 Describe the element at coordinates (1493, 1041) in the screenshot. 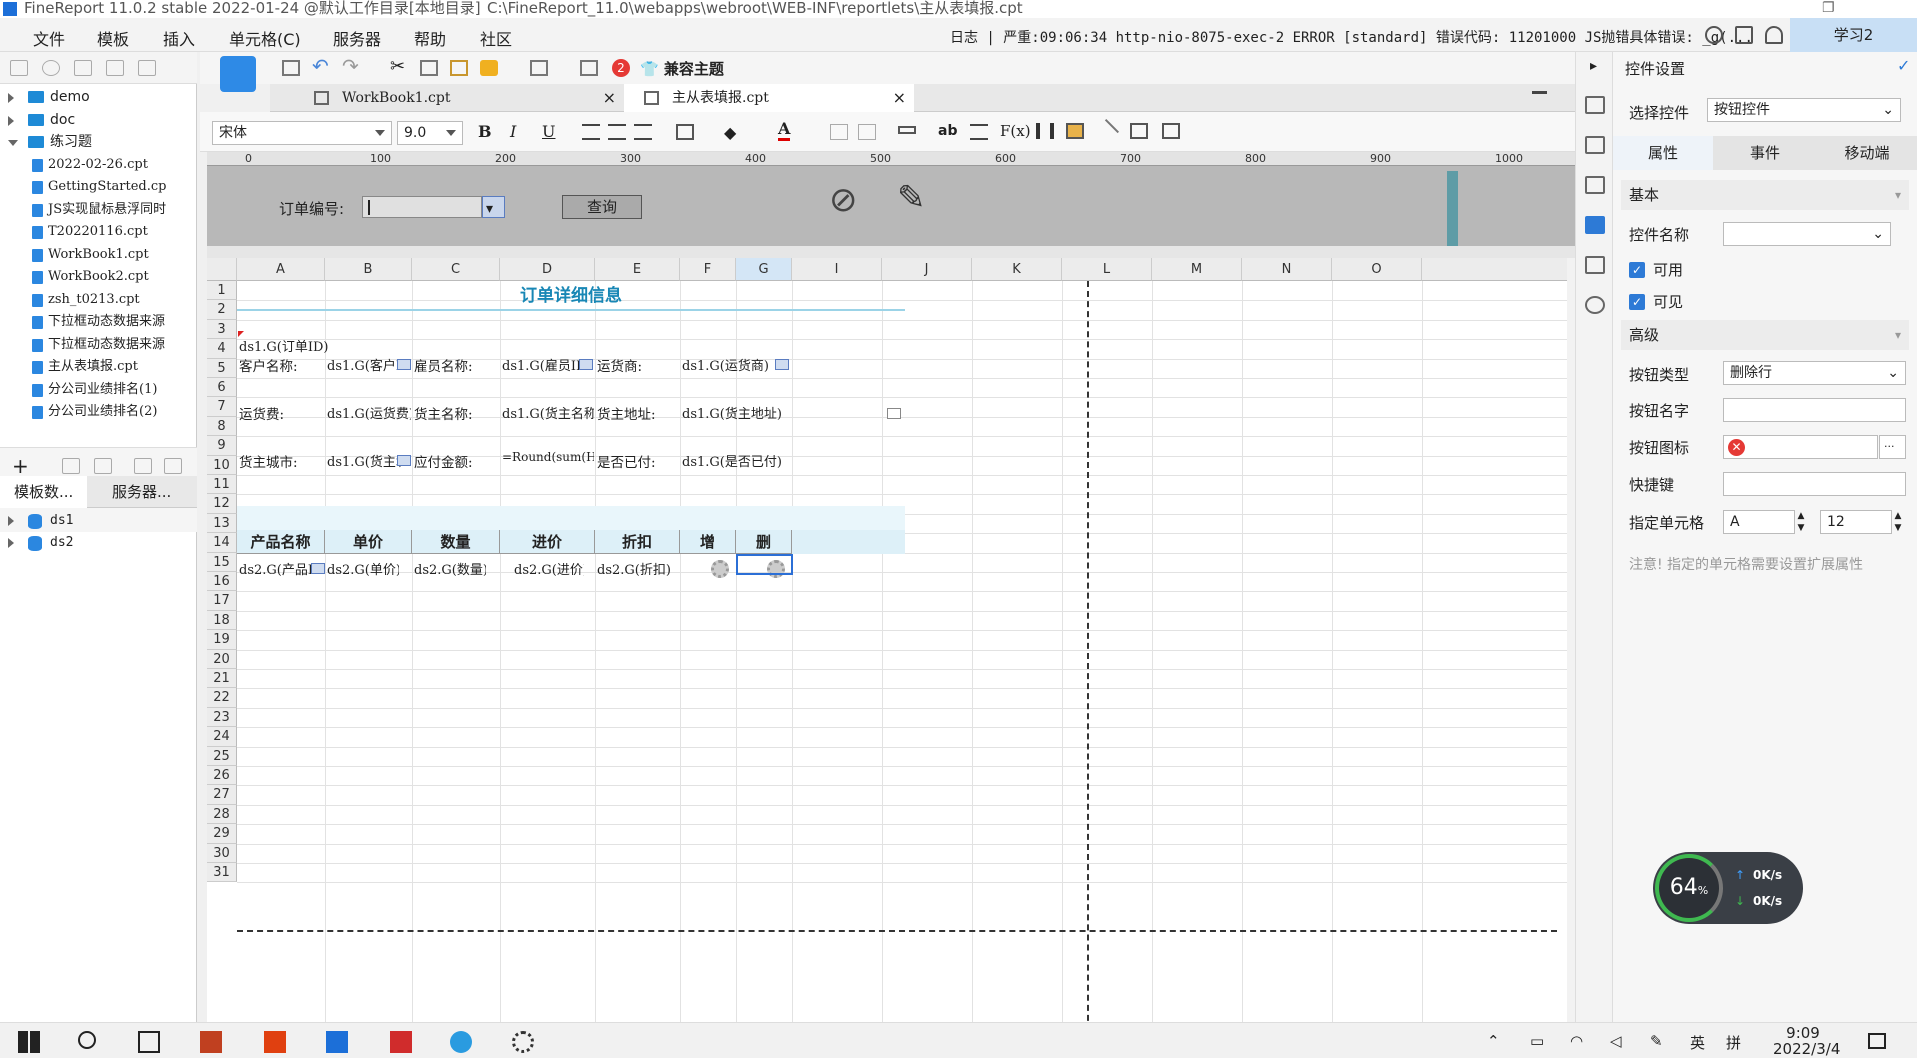

I see `tray-expand-icon: ⌃` at that location.